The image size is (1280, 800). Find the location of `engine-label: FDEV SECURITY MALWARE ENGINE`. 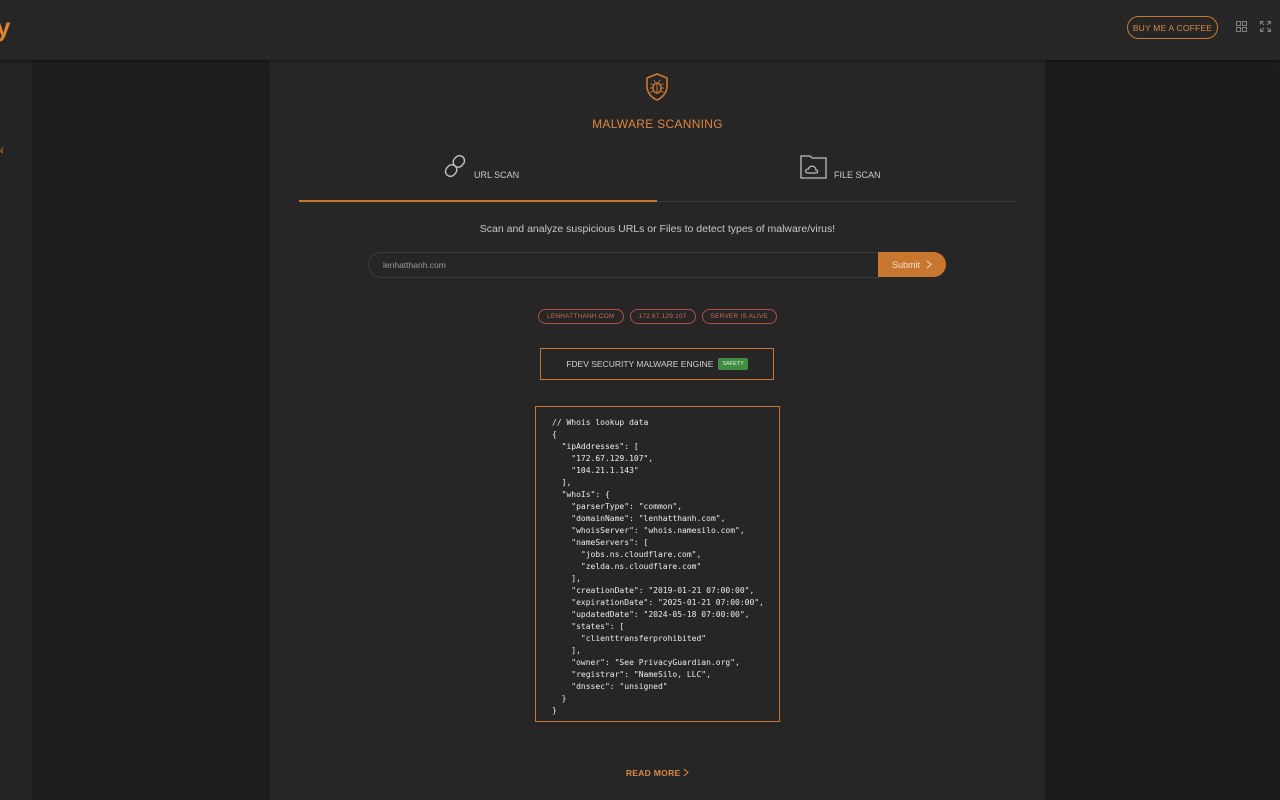

engine-label: FDEV SECURITY MALWARE ENGINE is located at coordinates (640, 364).